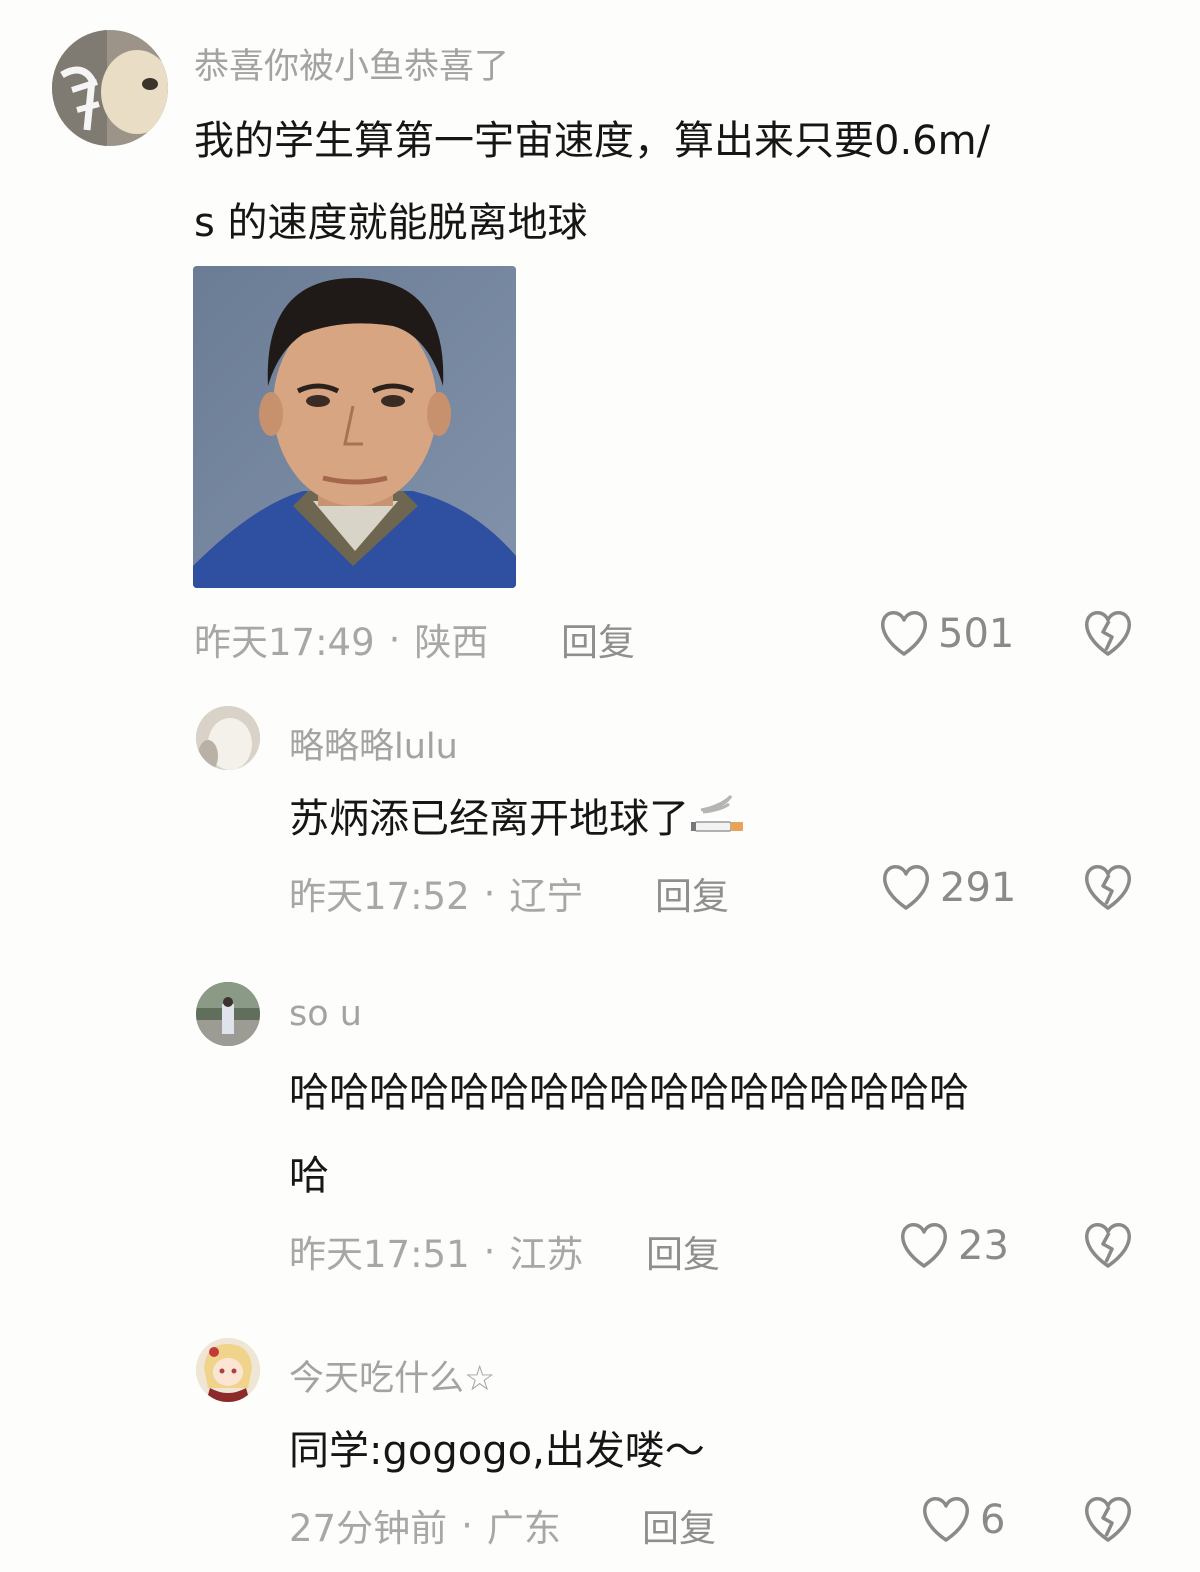 Image resolution: width=1200 pixels, height=1572 pixels. What do you see at coordinates (451, 642) in the screenshot?
I see `location: 陕西` at bounding box center [451, 642].